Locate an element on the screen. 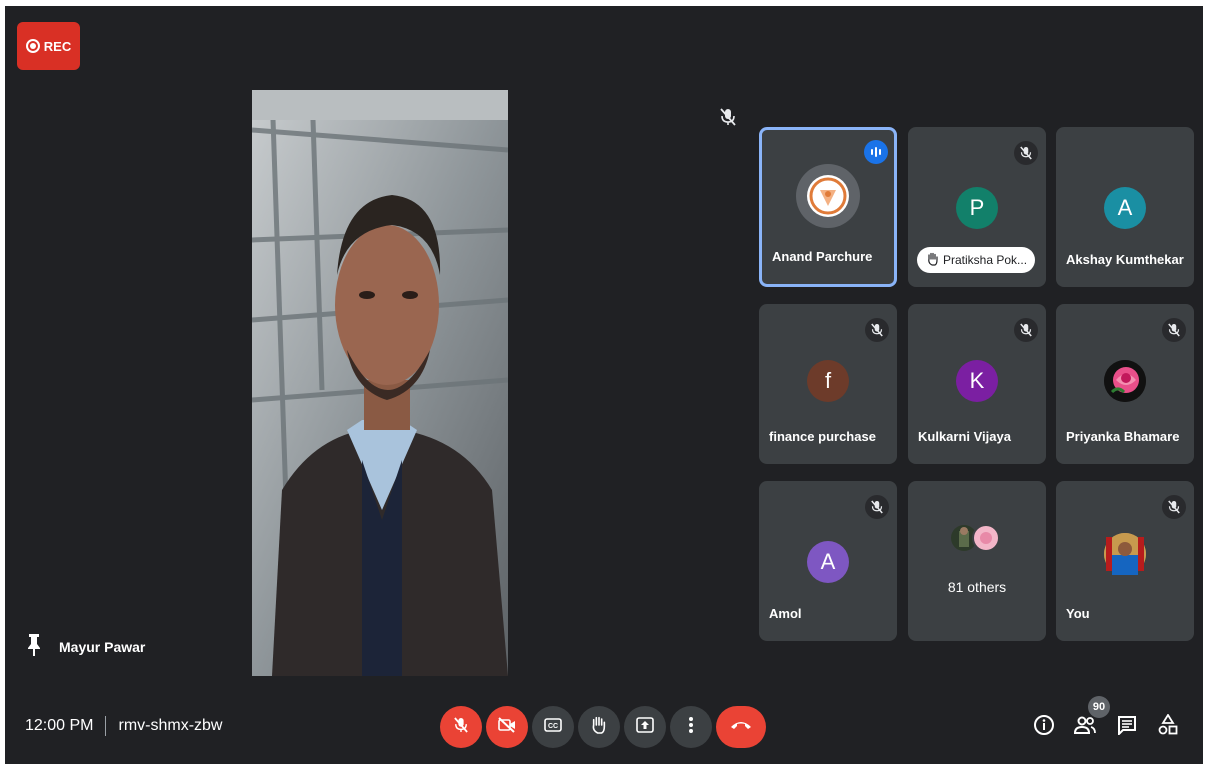 This screenshot has width=1207, height=767. main-speaker-name: Mayur Pawar is located at coordinates (102, 646).